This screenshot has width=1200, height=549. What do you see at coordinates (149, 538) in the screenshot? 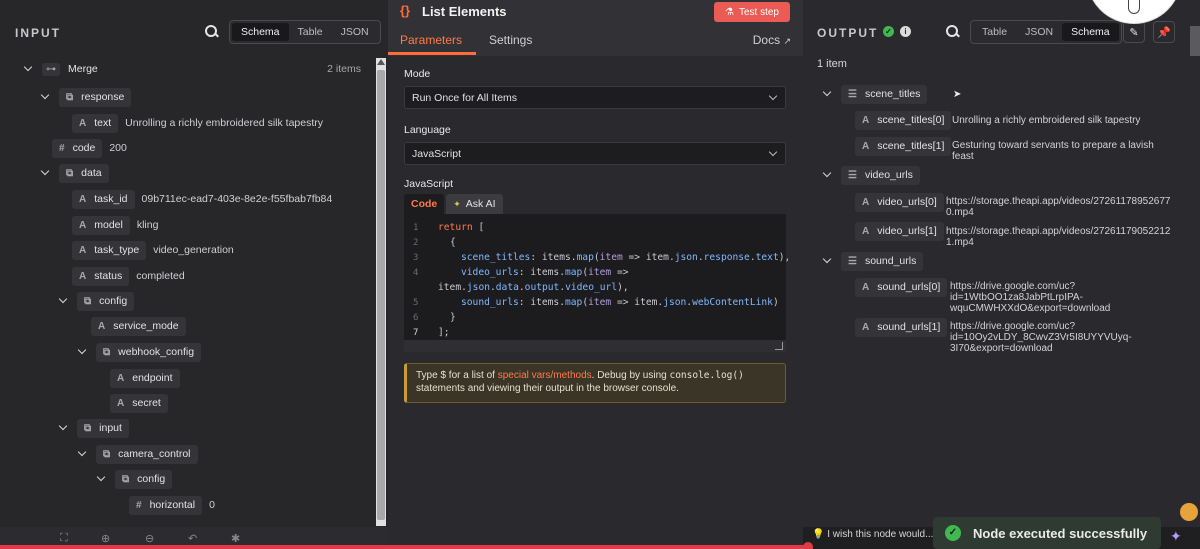
I see `zoom-out-icon: ⊖` at bounding box center [149, 538].